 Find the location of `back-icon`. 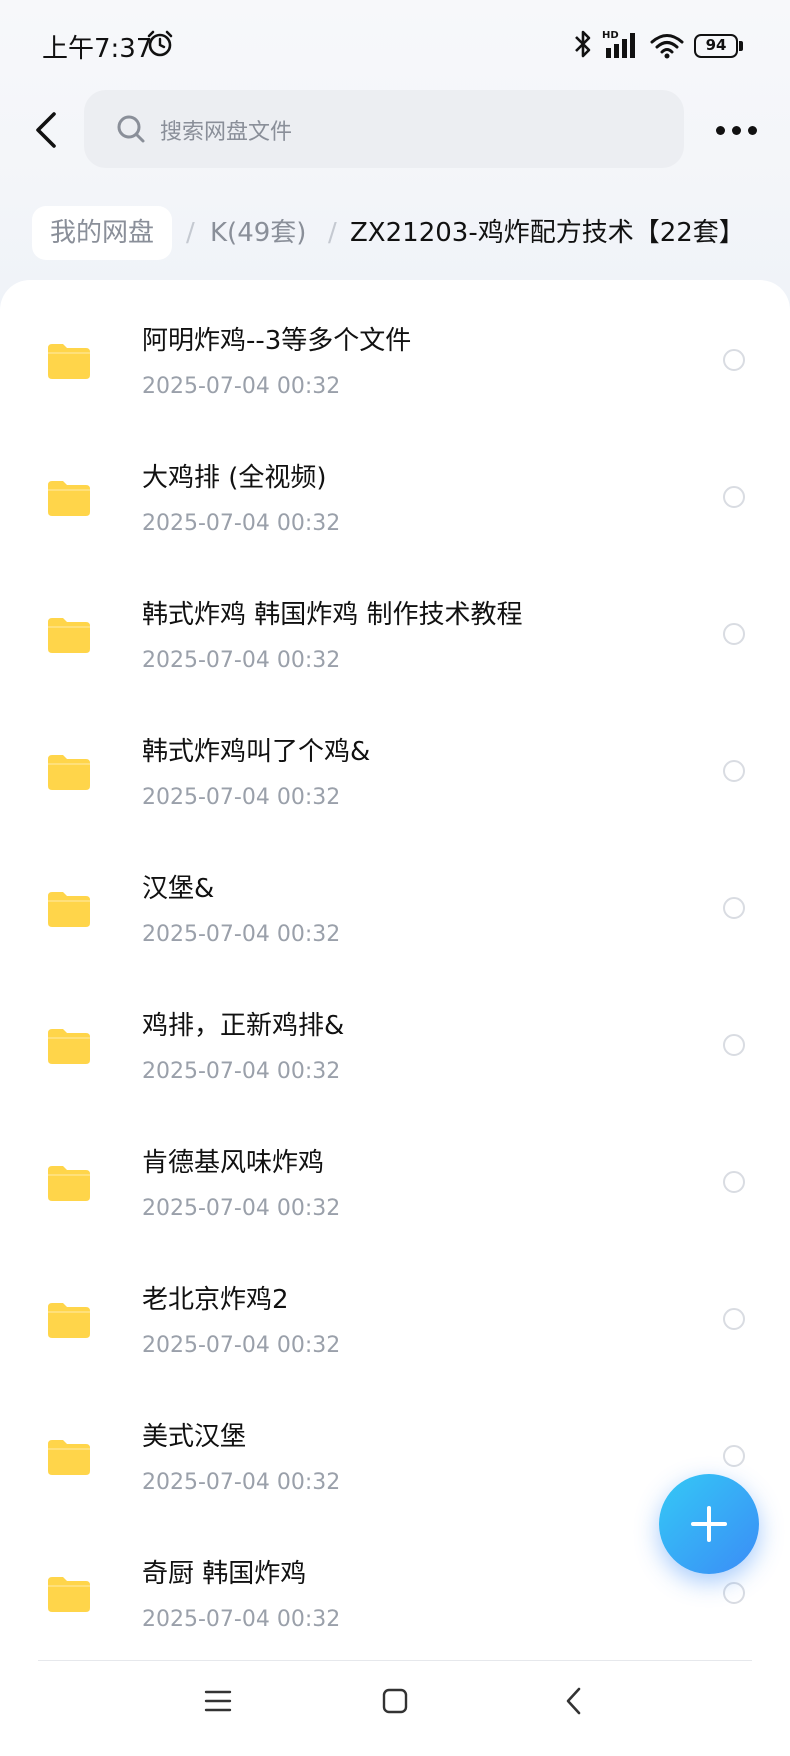

back-icon is located at coordinates (574, 1701).